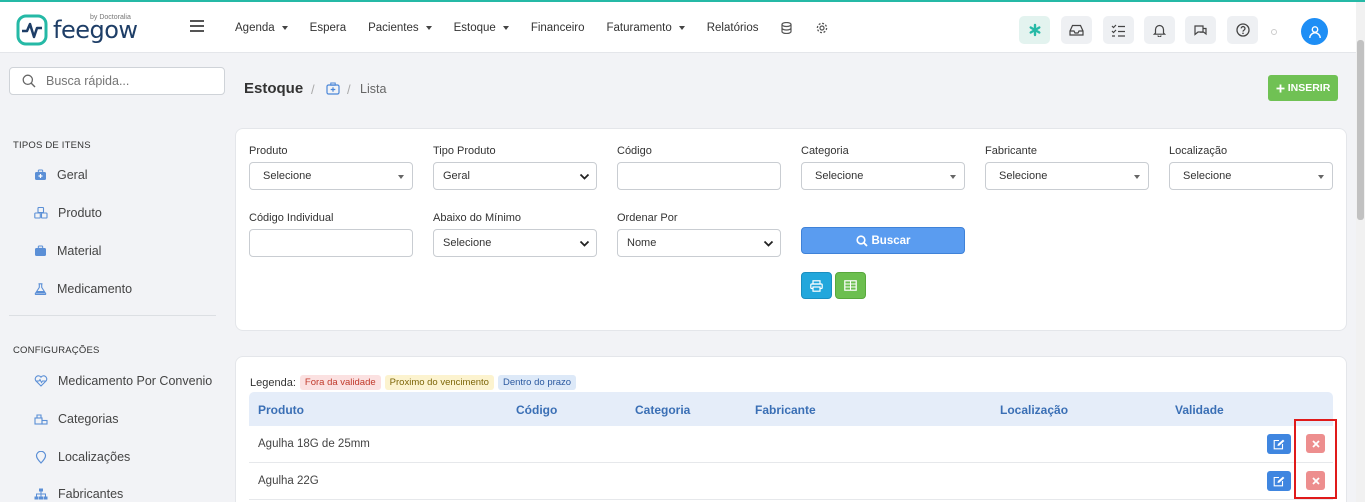  Describe the element at coordinates (662, 410) in the screenshot. I see `column-header-categoria: Categoria` at that location.